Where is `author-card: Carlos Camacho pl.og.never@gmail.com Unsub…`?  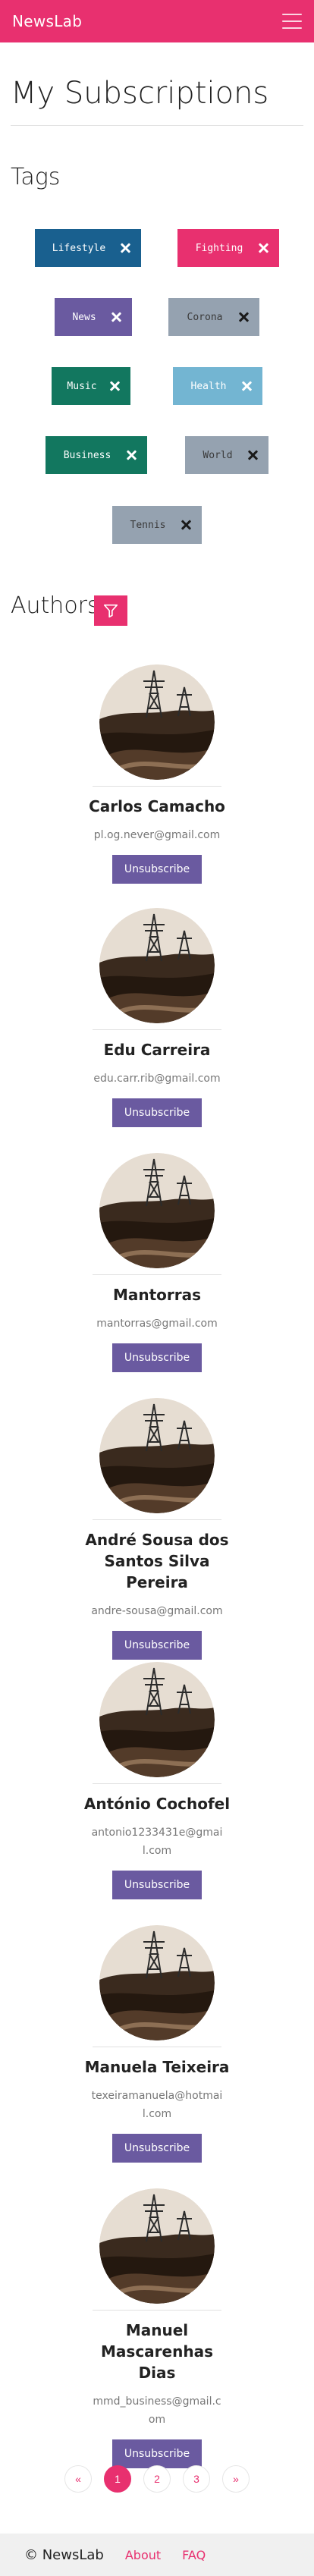 author-card: Carlos Camacho pl.og.never@gmail.com Unsub… is located at coordinates (157, 774).